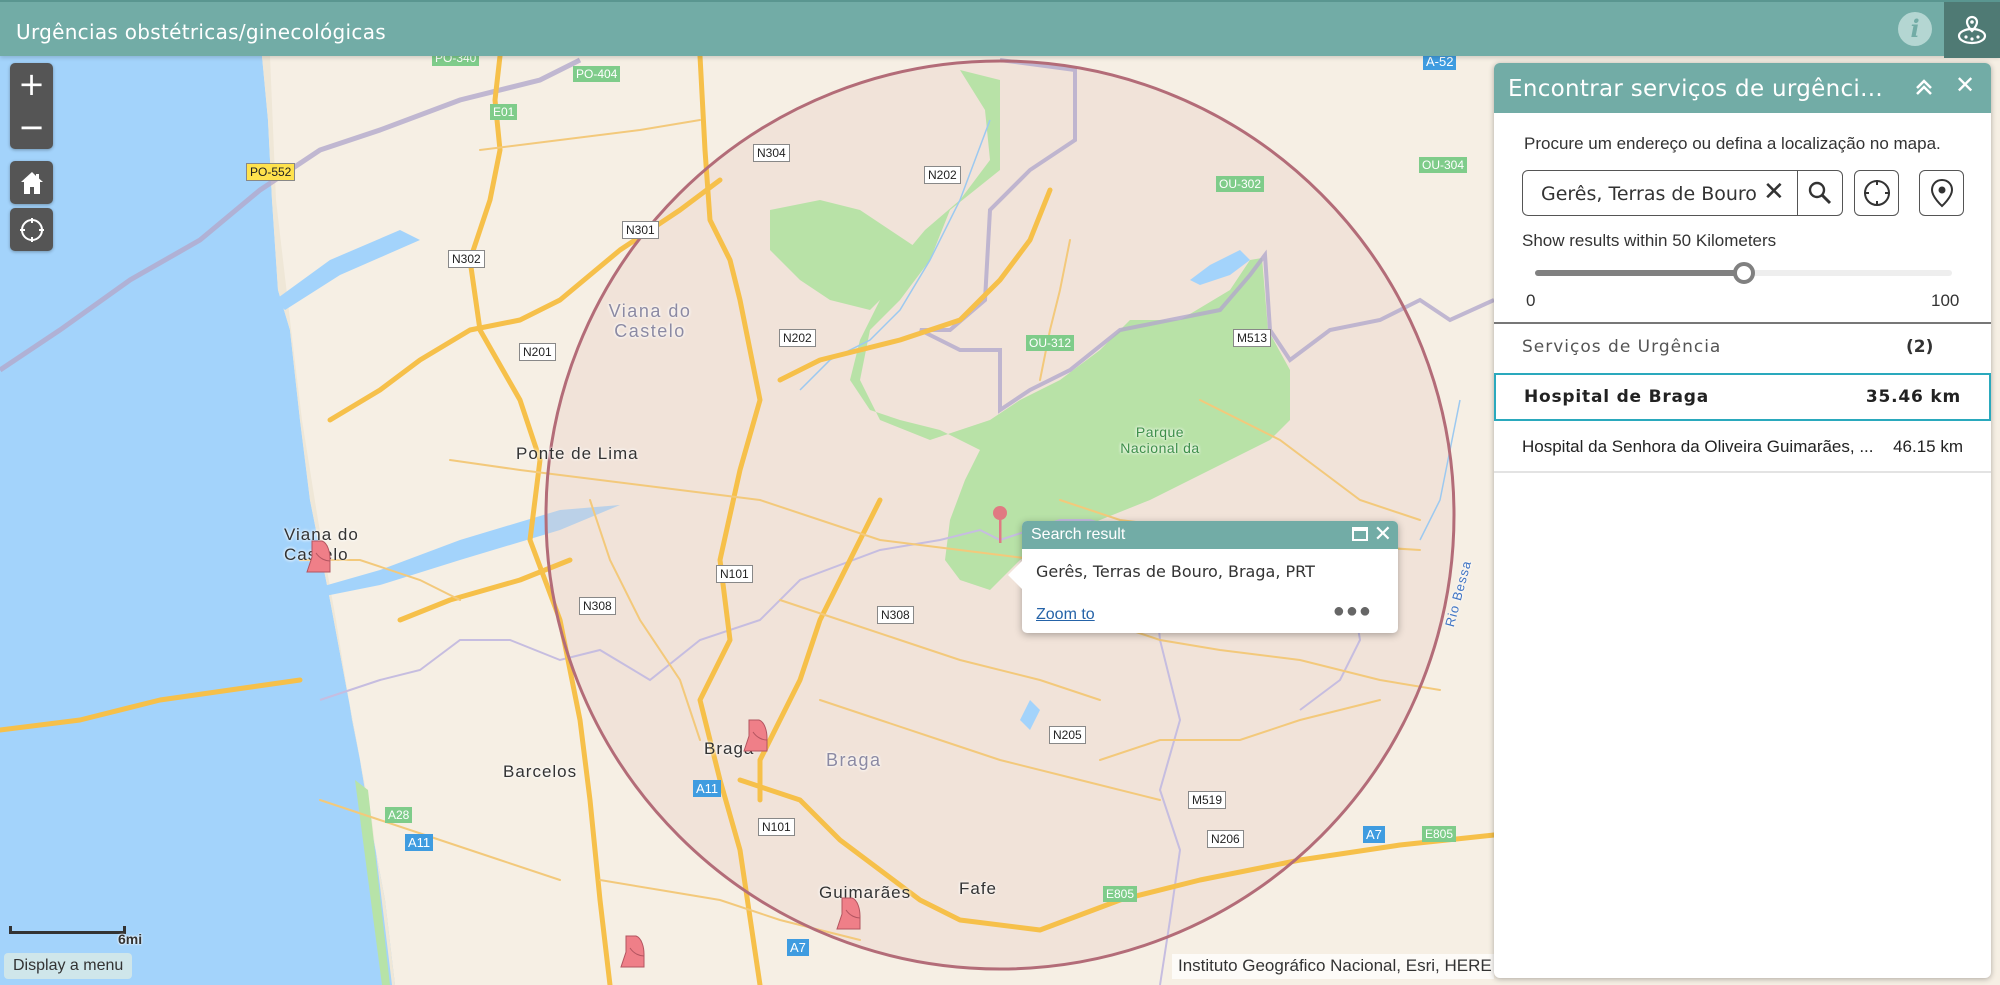 This screenshot has width=2000, height=985. Describe the element at coordinates (597, 74) in the screenshot. I see `road-shield: PO-404` at that location.